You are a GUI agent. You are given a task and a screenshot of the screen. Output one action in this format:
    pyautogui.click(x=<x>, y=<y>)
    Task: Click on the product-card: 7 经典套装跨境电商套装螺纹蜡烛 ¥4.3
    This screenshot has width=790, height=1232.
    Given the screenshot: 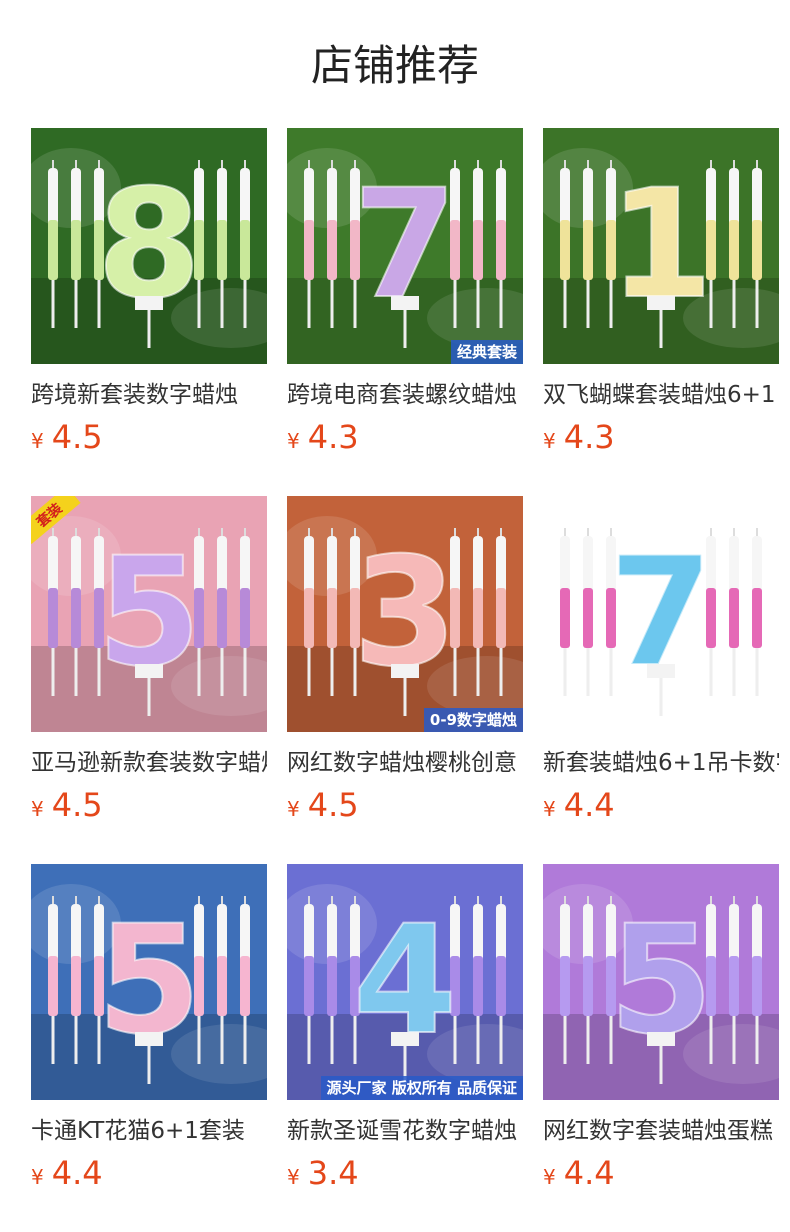 What is the action you would take?
    pyautogui.click(x=405, y=293)
    